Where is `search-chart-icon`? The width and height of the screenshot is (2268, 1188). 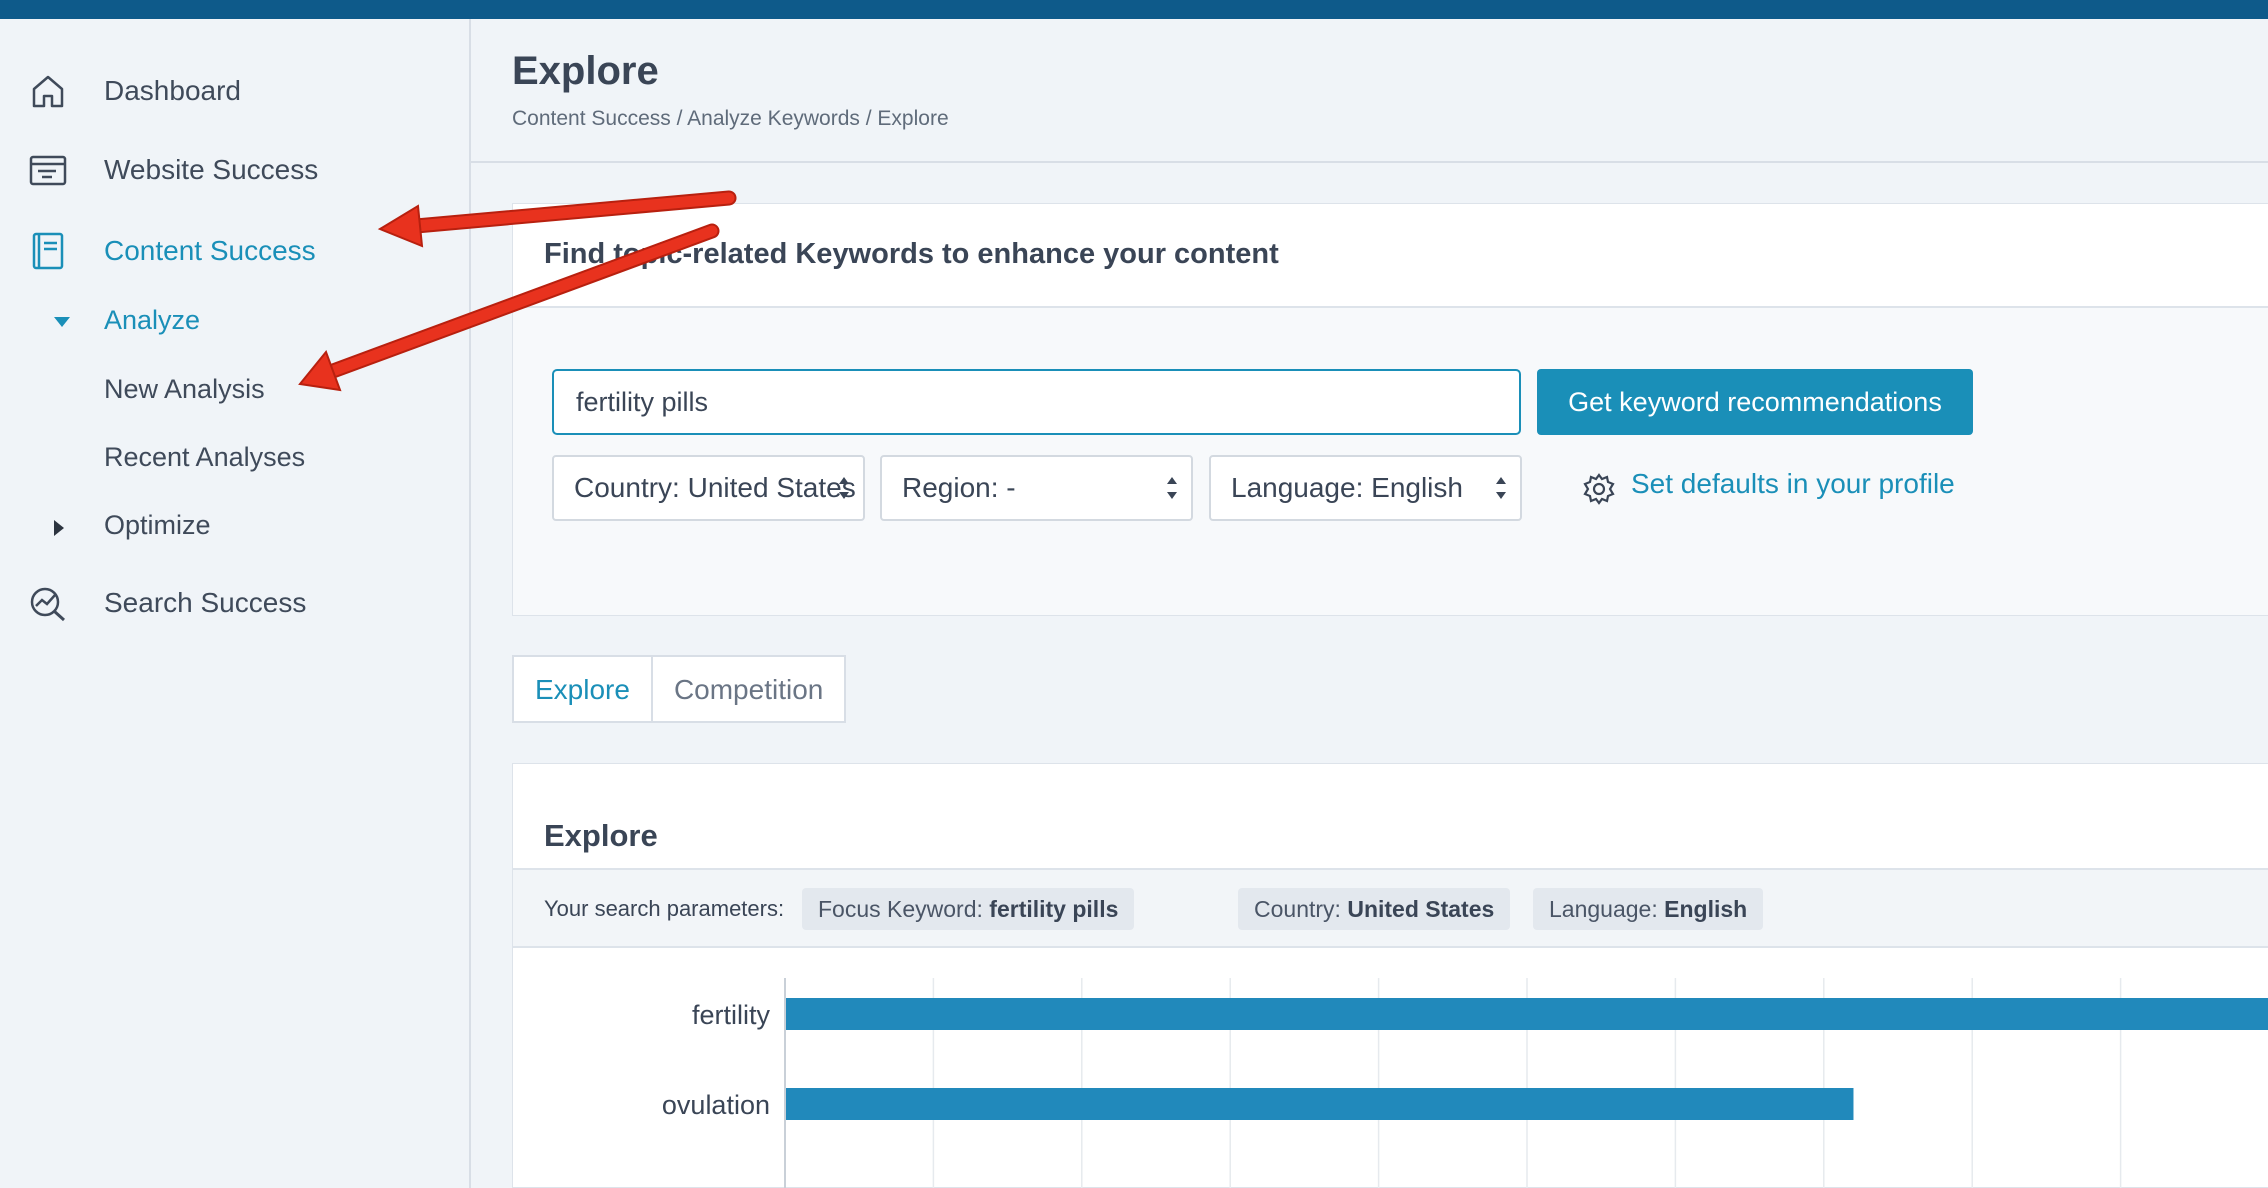 search-chart-icon is located at coordinates (48, 604).